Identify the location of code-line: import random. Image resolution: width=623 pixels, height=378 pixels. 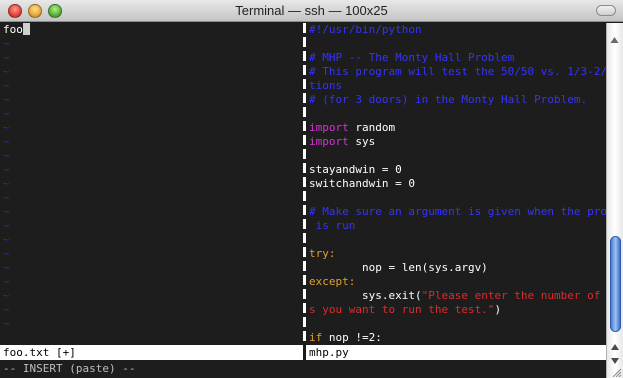
(456, 128).